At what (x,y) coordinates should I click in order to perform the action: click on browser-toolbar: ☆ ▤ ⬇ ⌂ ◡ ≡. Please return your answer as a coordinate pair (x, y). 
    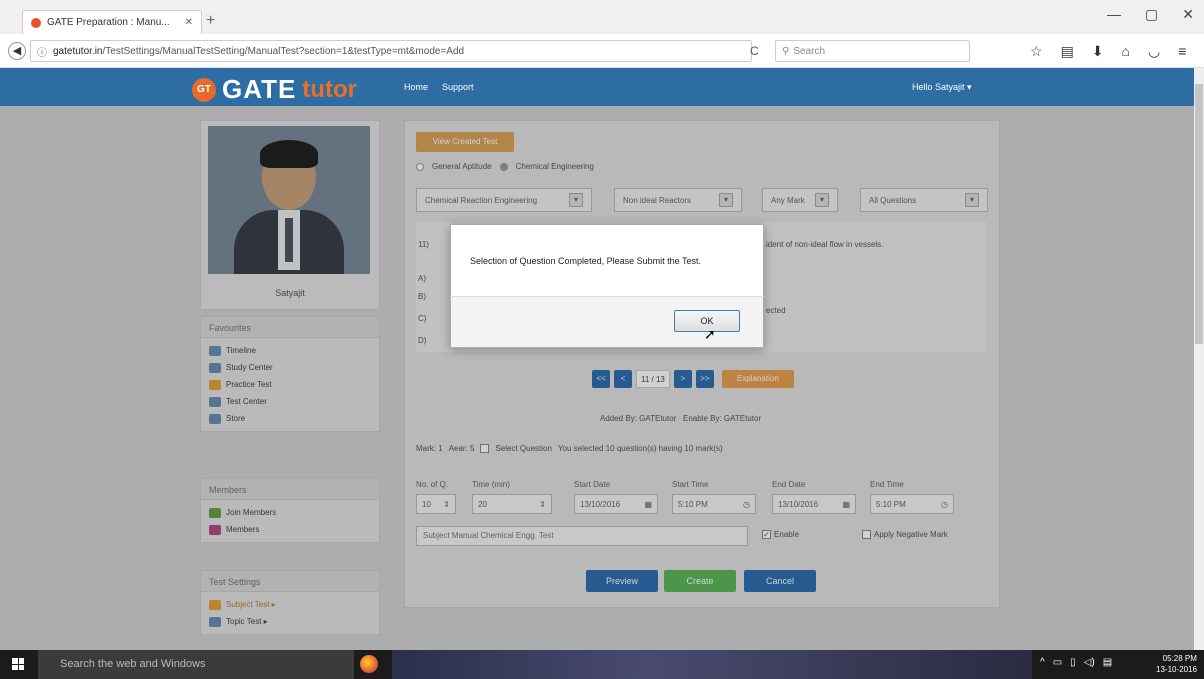
    Looking at the image, I should click on (1108, 51).